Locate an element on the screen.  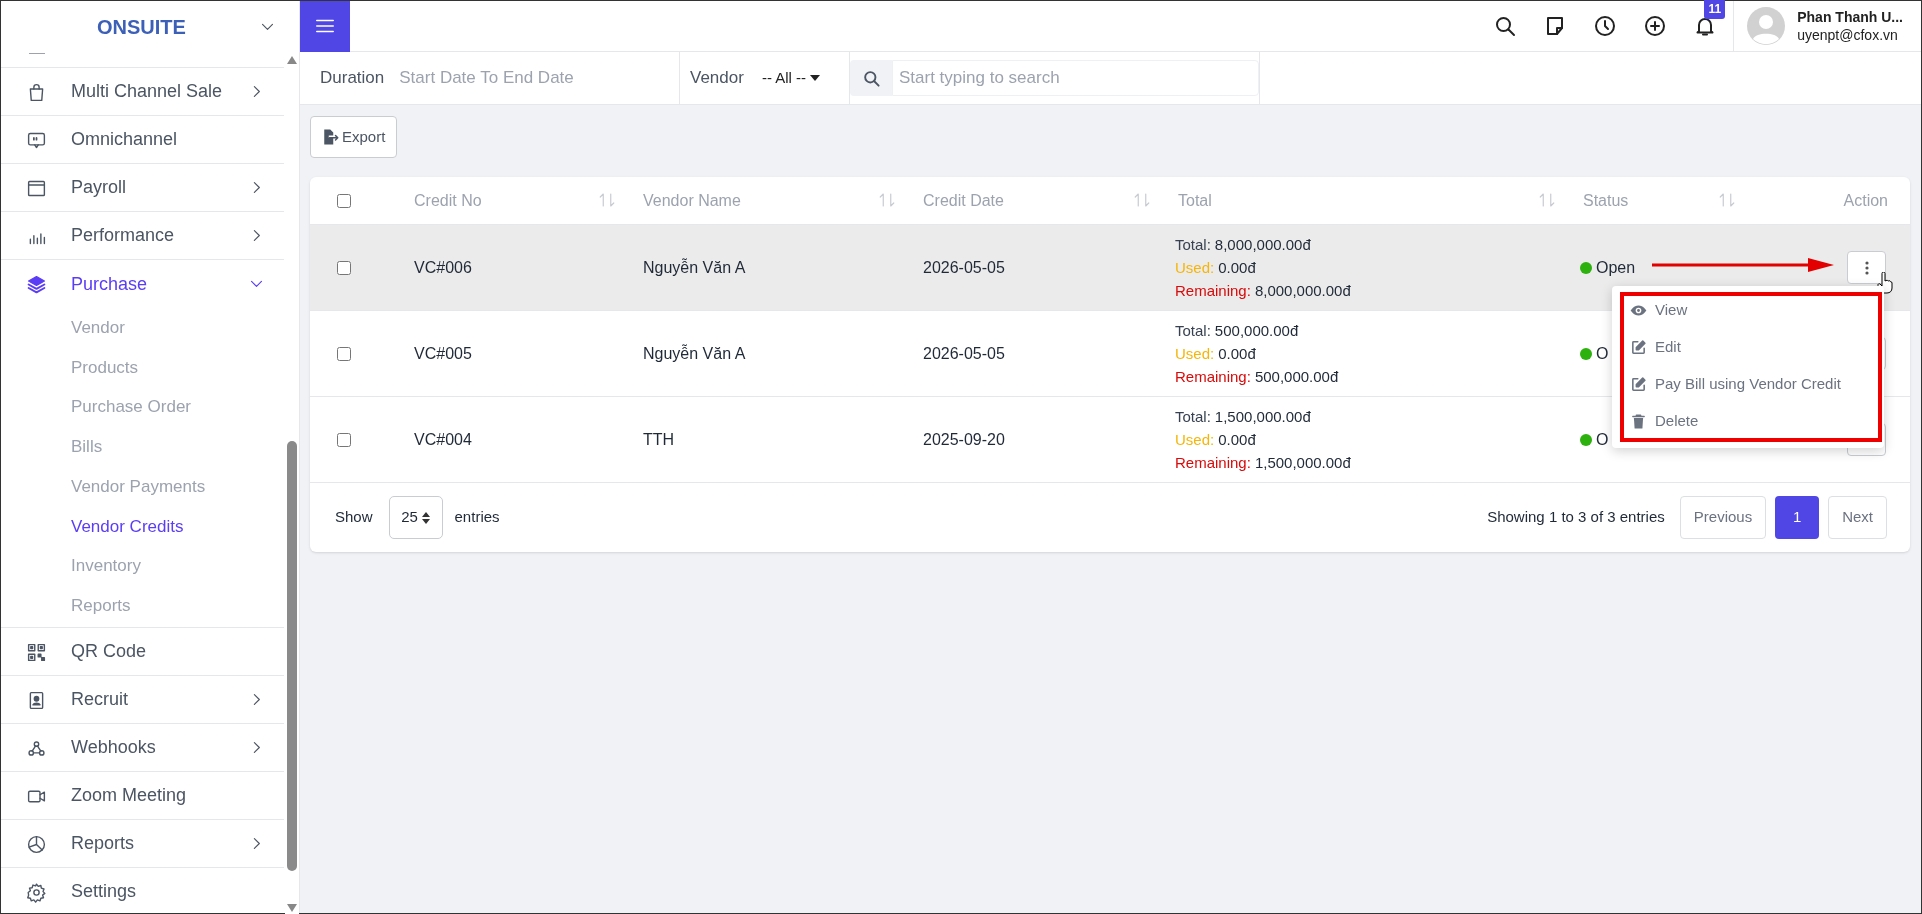
clock-icon is located at coordinates (1605, 26).